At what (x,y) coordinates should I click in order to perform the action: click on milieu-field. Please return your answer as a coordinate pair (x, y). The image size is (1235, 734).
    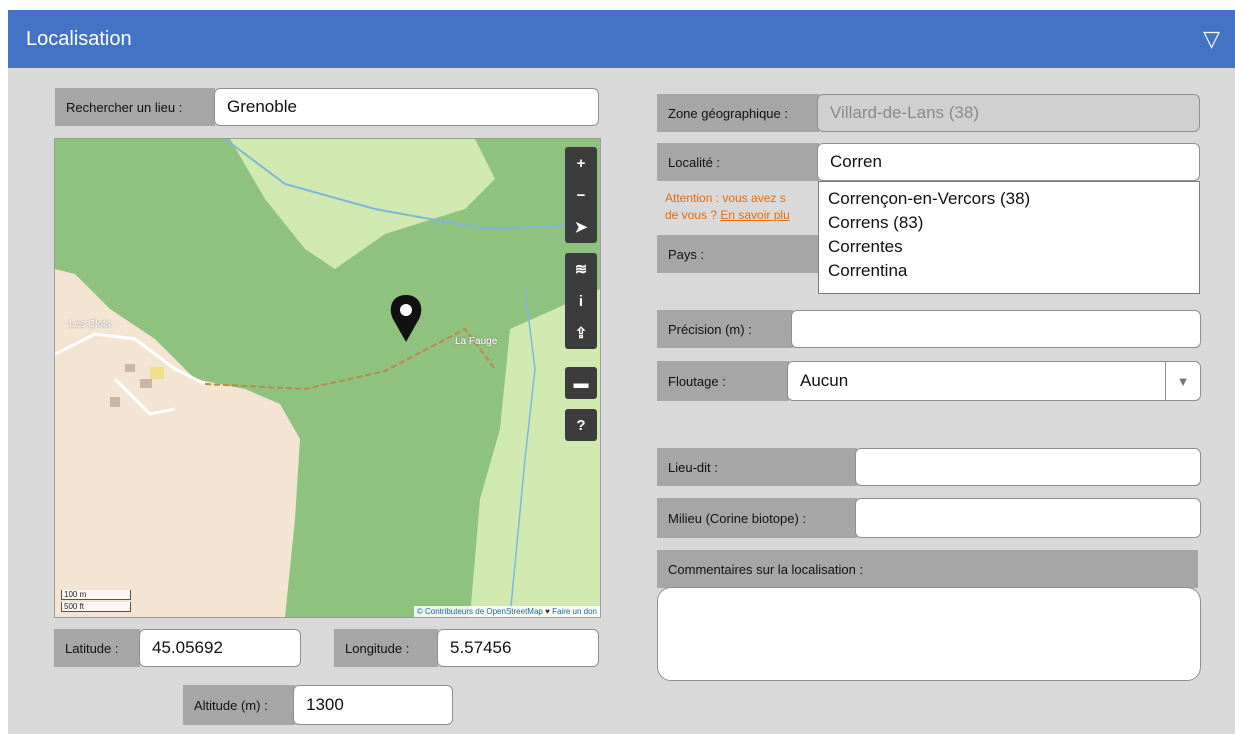
    Looking at the image, I should click on (1028, 518).